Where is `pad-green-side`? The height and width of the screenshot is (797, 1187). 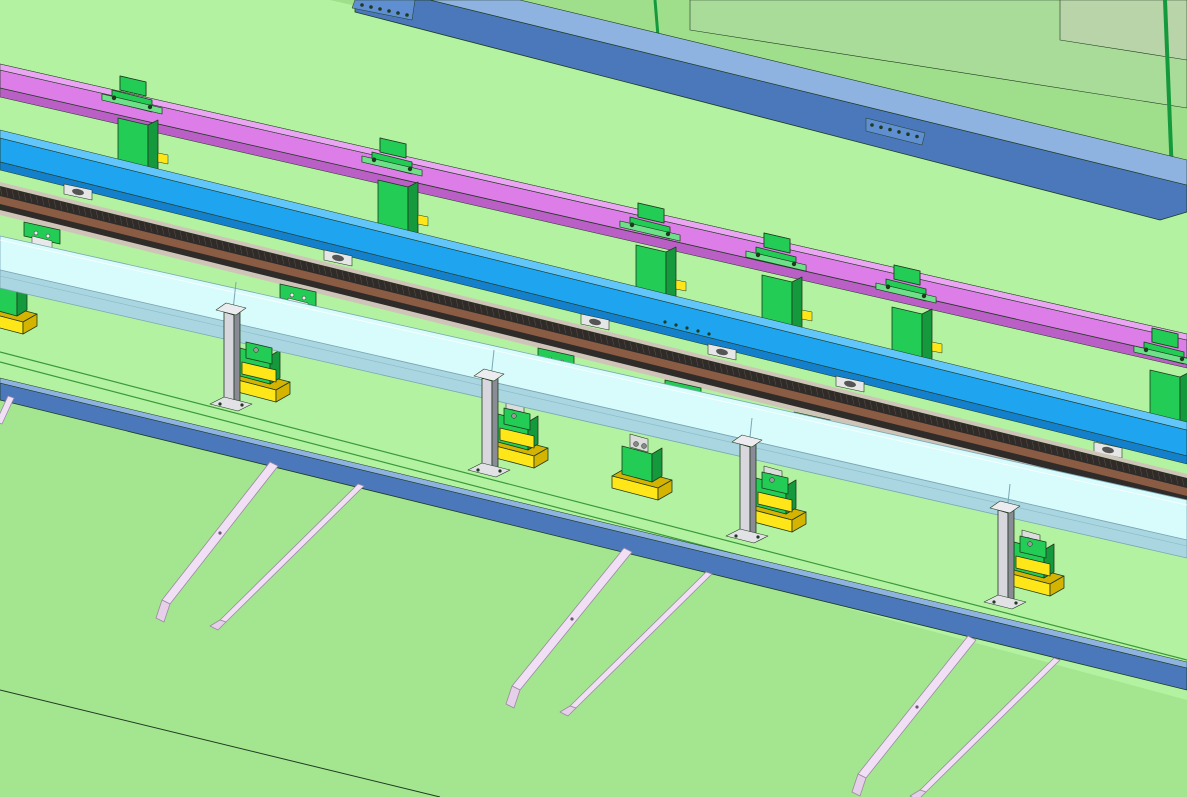
pad-green-side is located at coordinates (657, 465).